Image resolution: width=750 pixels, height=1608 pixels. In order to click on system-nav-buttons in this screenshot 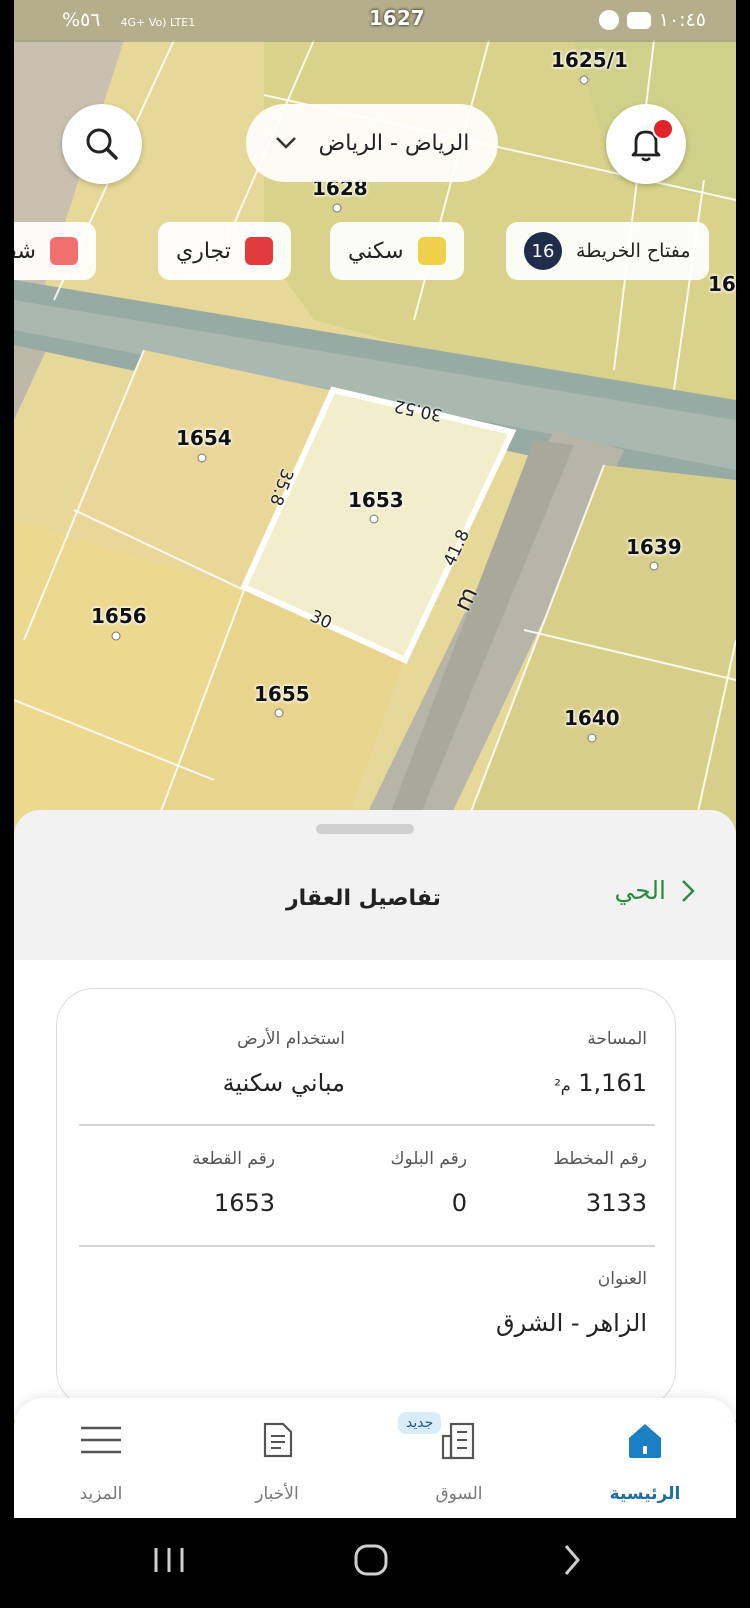, I will do `click(367, 1560)`.